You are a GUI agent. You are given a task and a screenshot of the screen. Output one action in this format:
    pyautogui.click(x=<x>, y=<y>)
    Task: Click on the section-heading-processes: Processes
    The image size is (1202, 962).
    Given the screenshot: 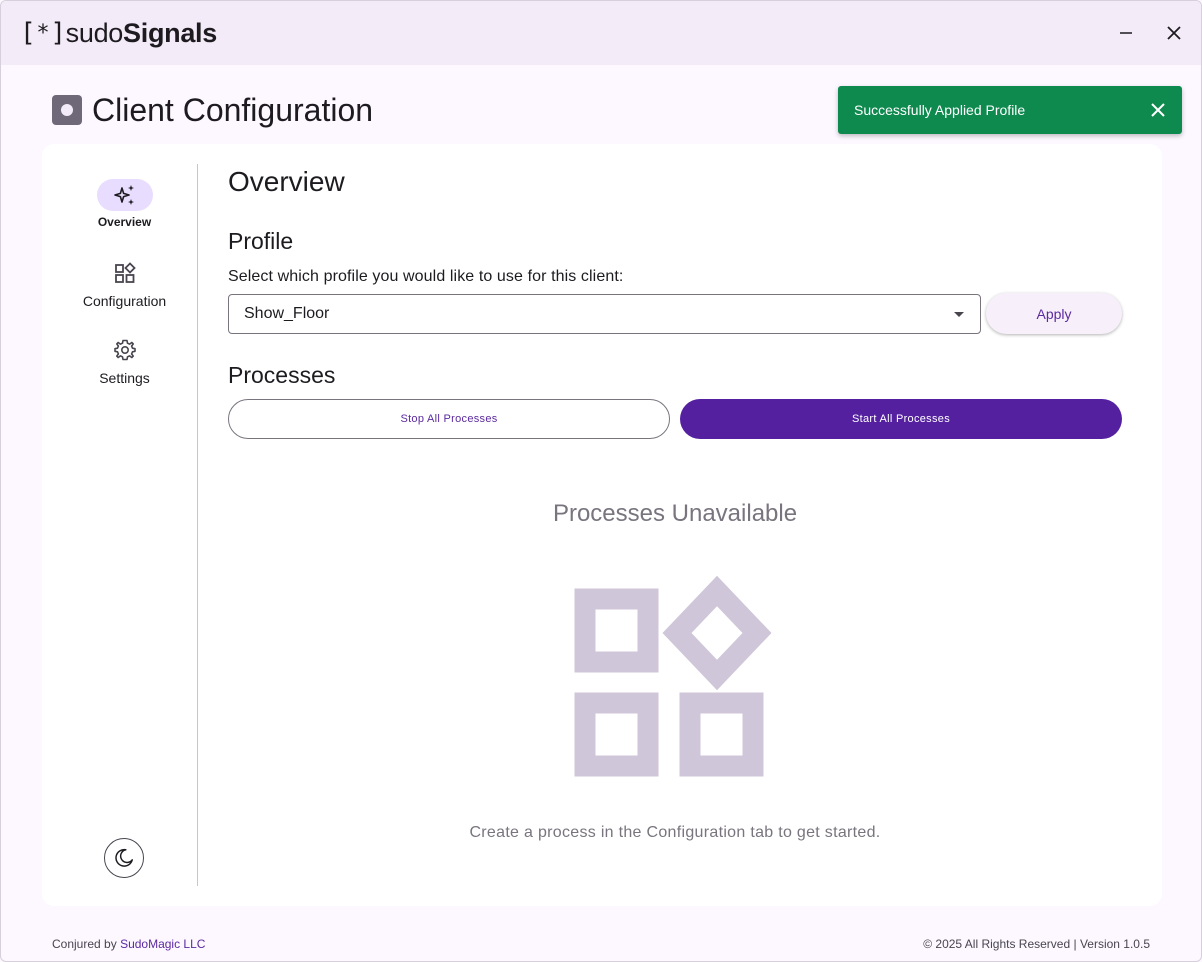 What is the action you would take?
    pyautogui.click(x=282, y=375)
    